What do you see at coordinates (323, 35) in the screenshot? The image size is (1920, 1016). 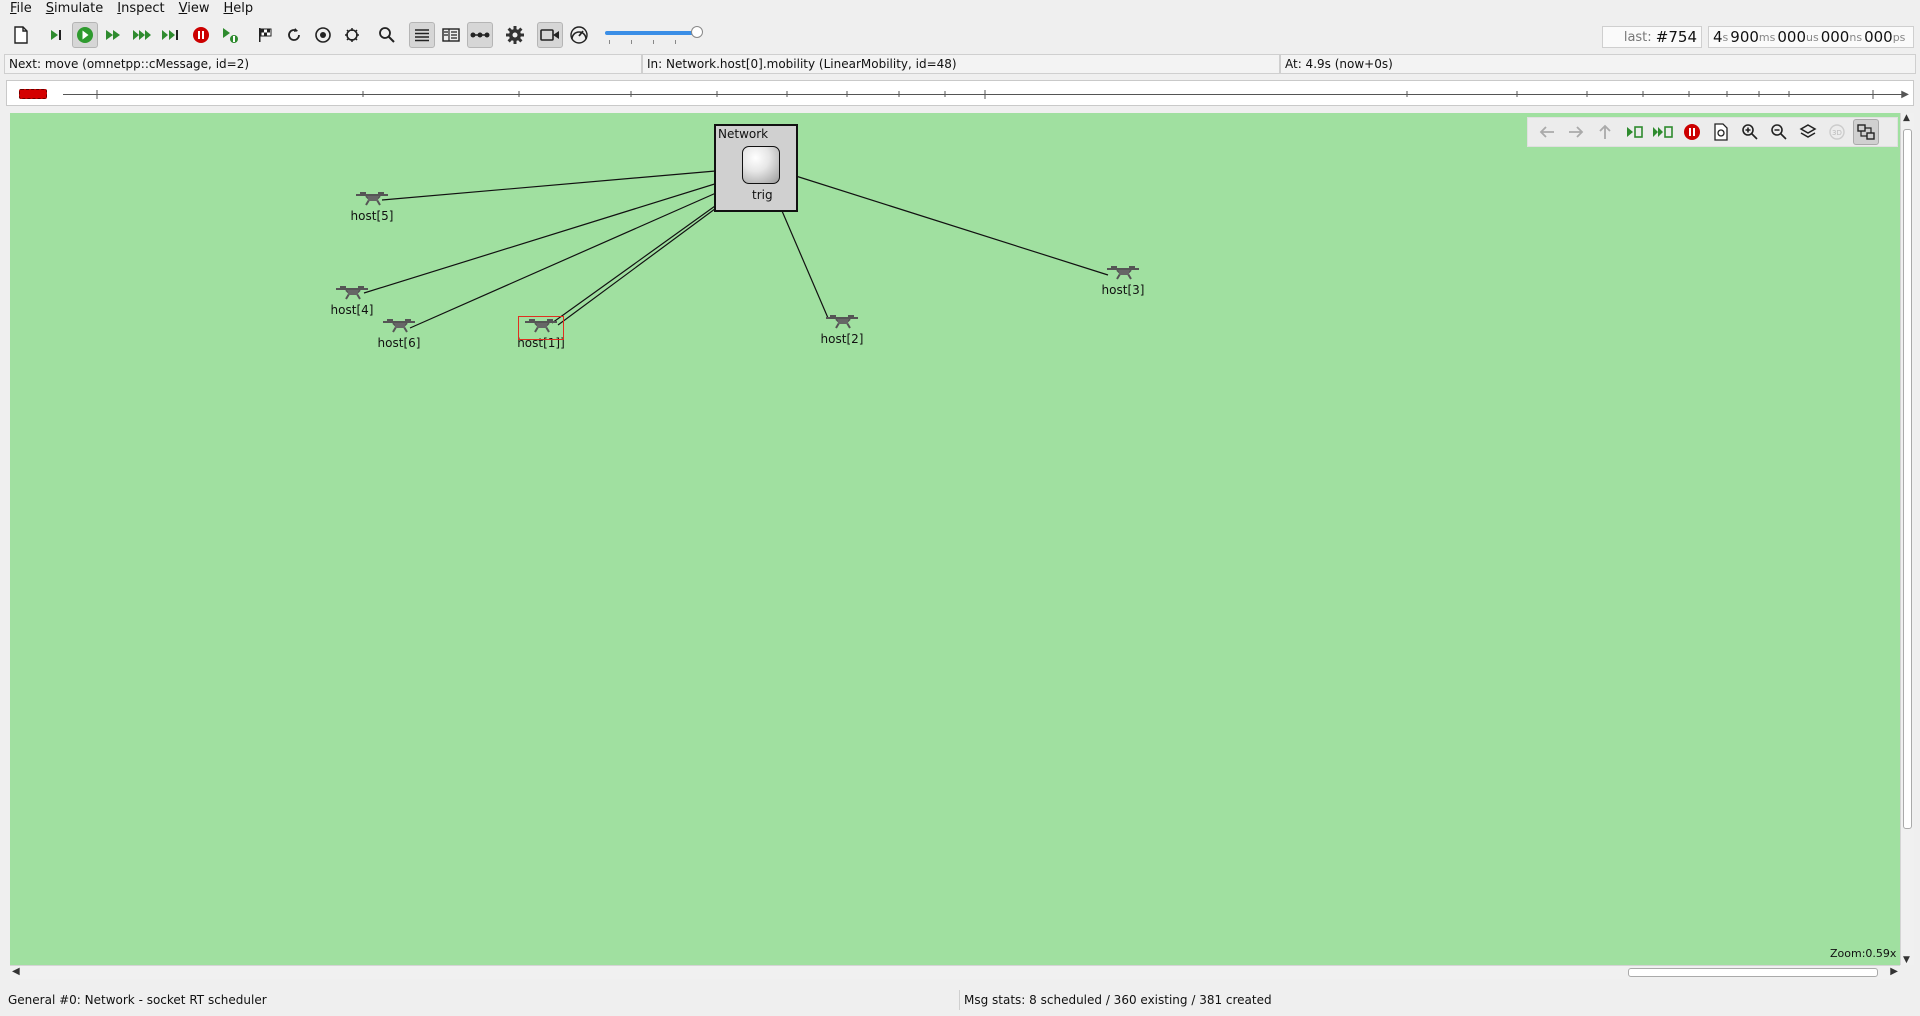 I see `record-icon` at bounding box center [323, 35].